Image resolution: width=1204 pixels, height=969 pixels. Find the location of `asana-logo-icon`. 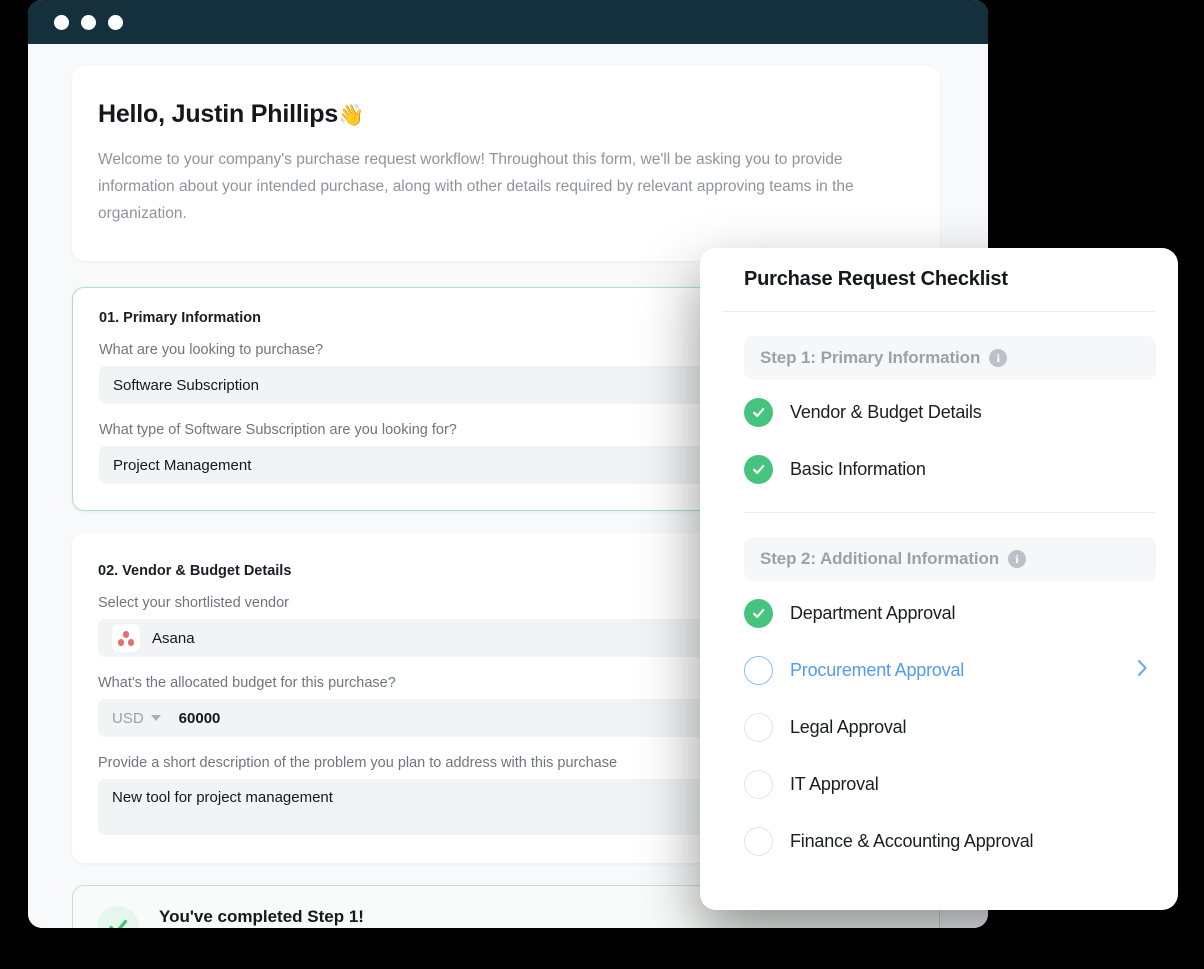

asana-logo-icon is located at coordinates (126, 638).